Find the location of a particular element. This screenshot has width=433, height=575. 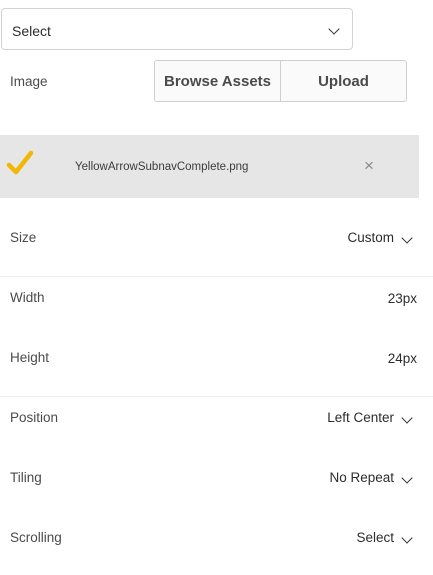

position-label: Position is located at coordinates (34, 417).